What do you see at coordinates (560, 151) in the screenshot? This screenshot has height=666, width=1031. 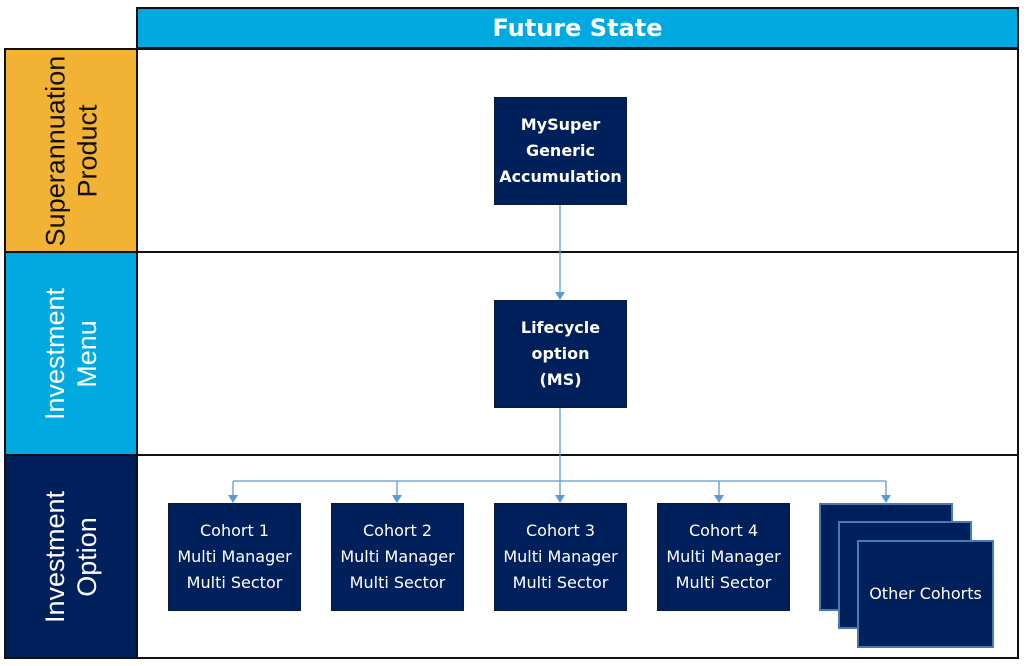 I see `node-mysuper: MySuper Generic Accumulation` at bounding box center [560, 151].